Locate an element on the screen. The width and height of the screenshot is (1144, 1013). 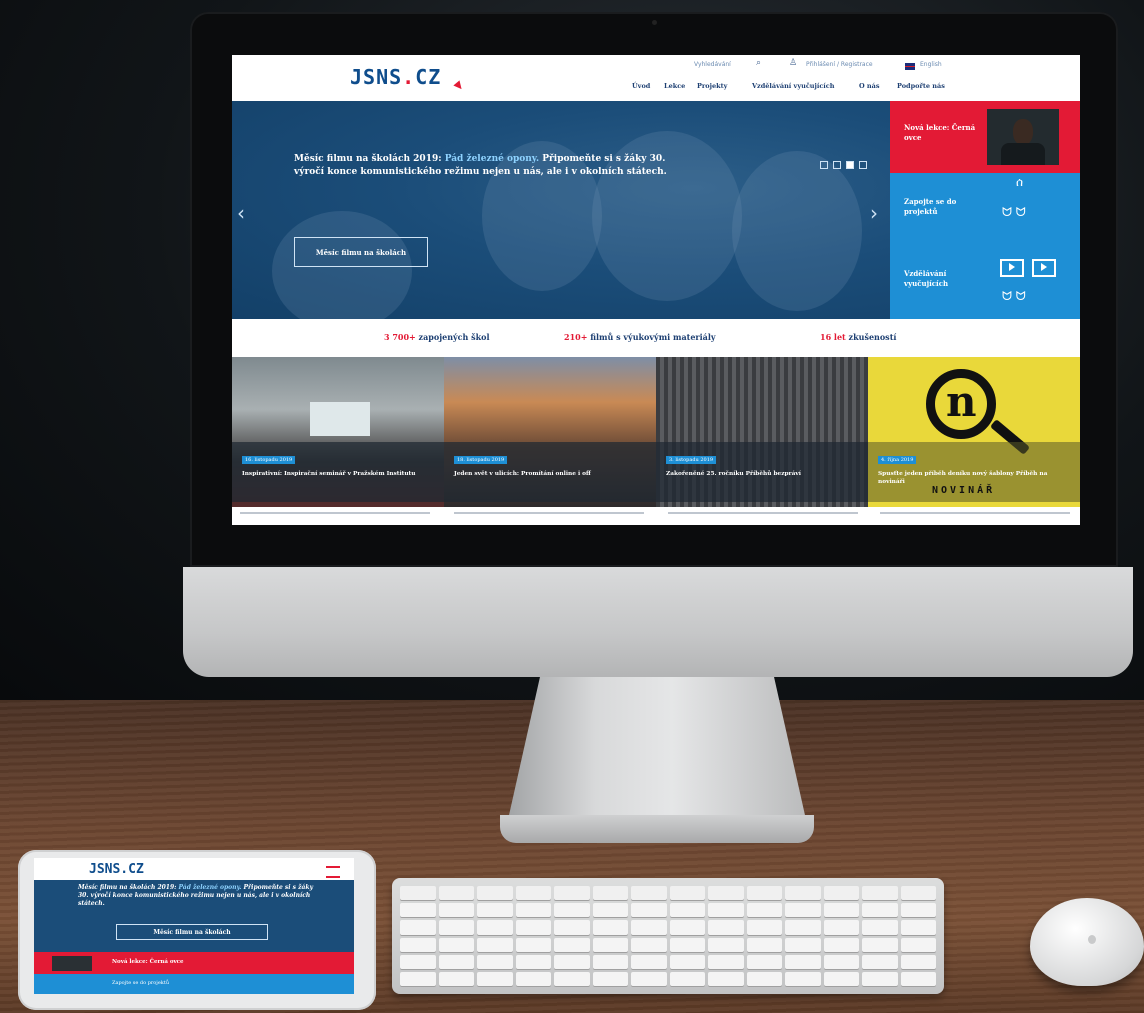
join-projects-link: Zapojte se do projektů is located at coordinates (944, 207).